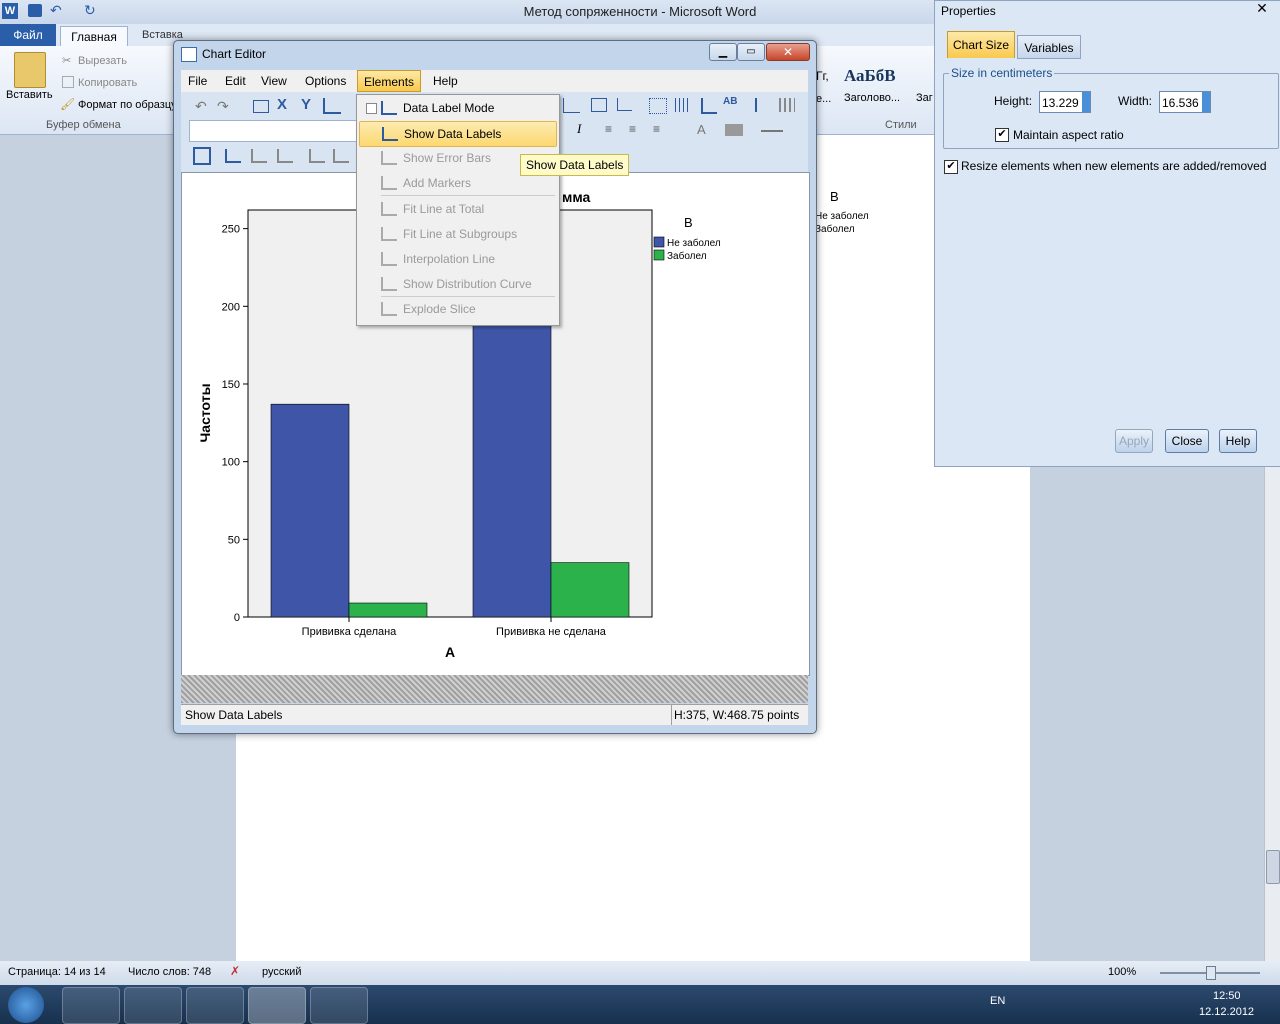  Describe the element at coordinates (763, 105) in the screenshot. I see `bar-chart-icon` at that location.